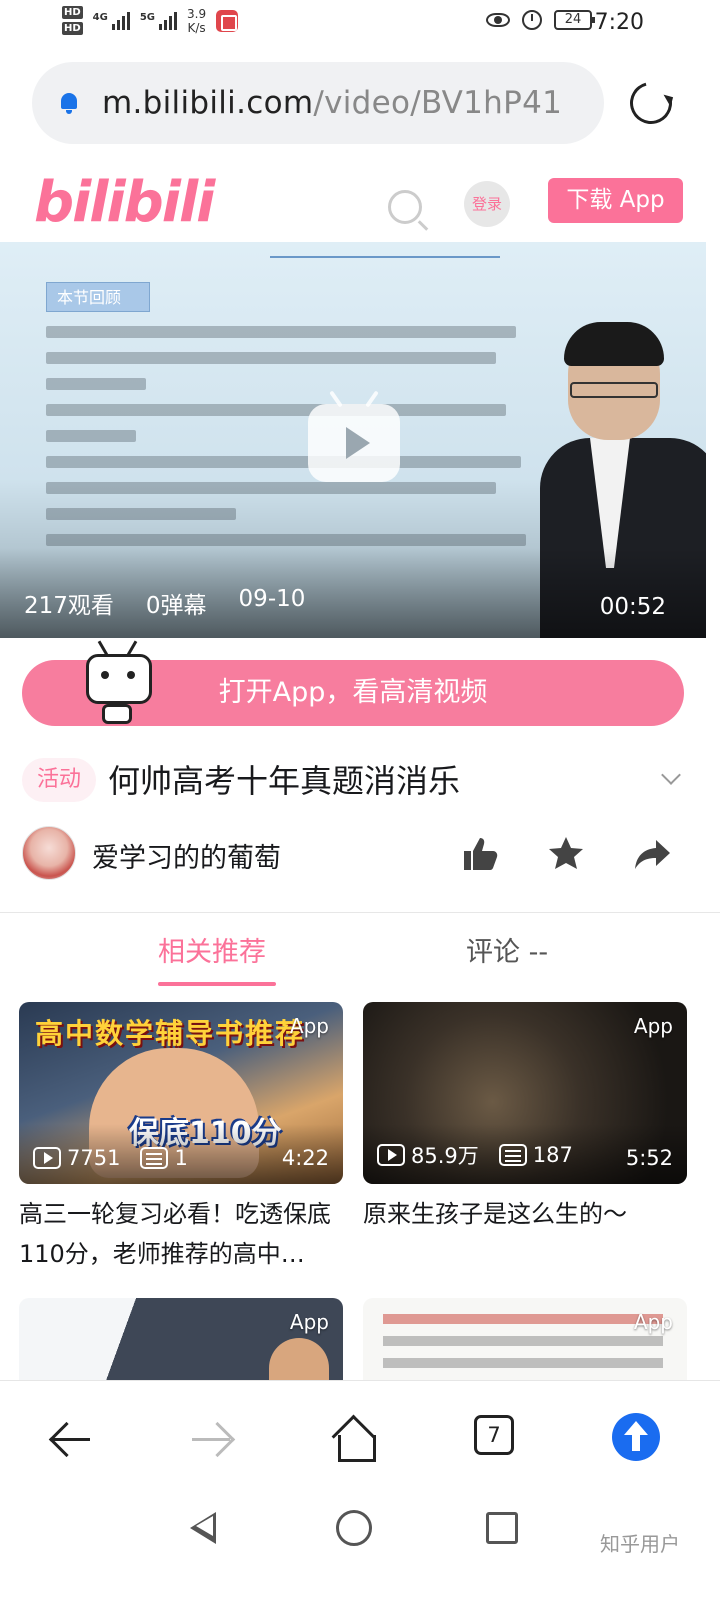 The width and height of the screenshot is (720, 1600). Describe the element at coordinates (212, 1439) in the screenshot. I see `forward-arrow-icon` at that location.